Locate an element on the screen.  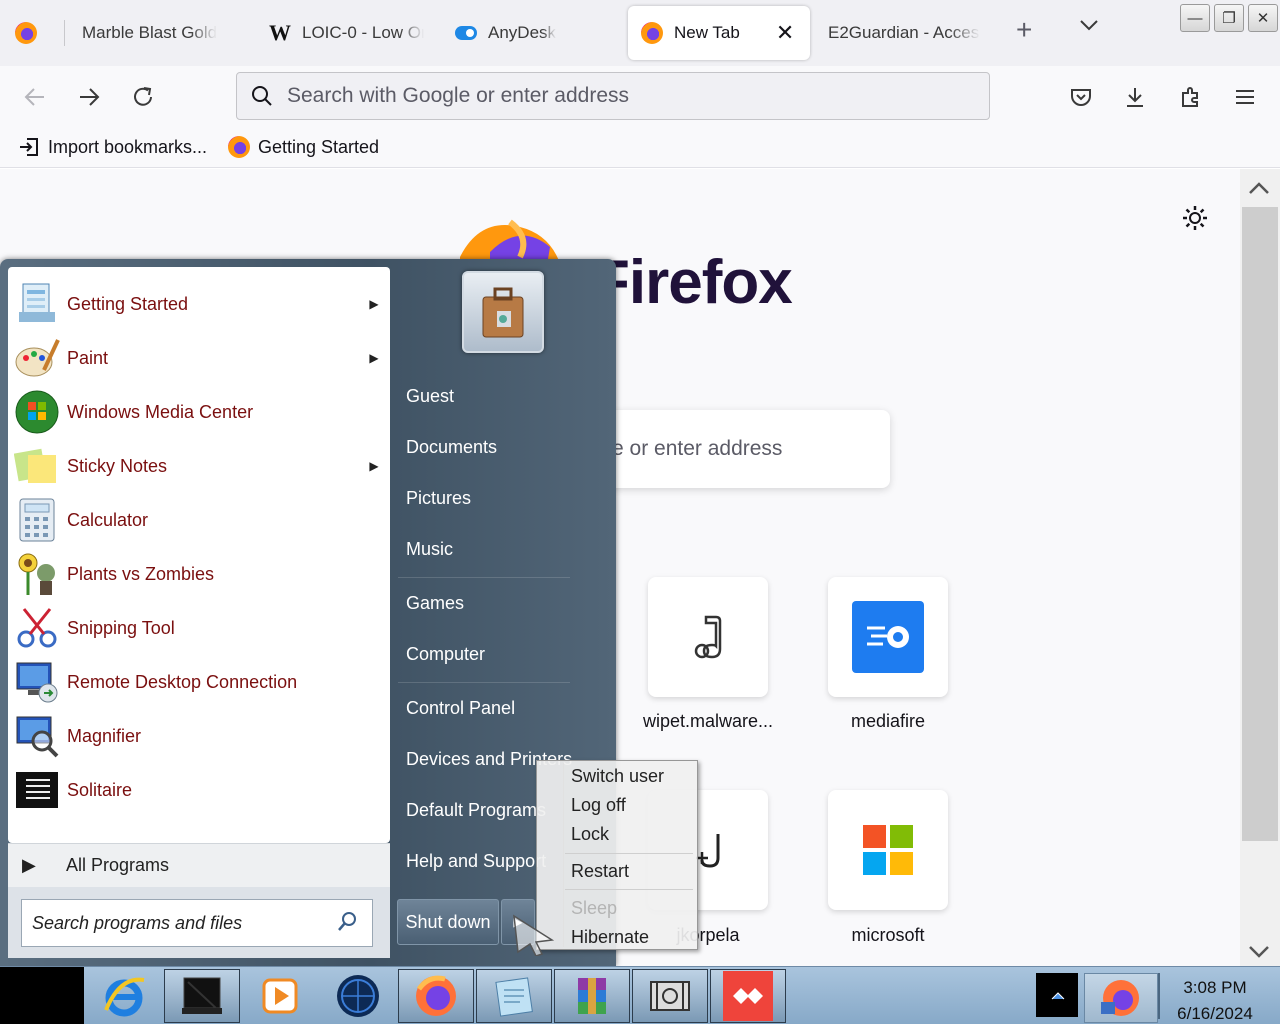
all-programs-label: All Programs is located at coordinates (118, 865).